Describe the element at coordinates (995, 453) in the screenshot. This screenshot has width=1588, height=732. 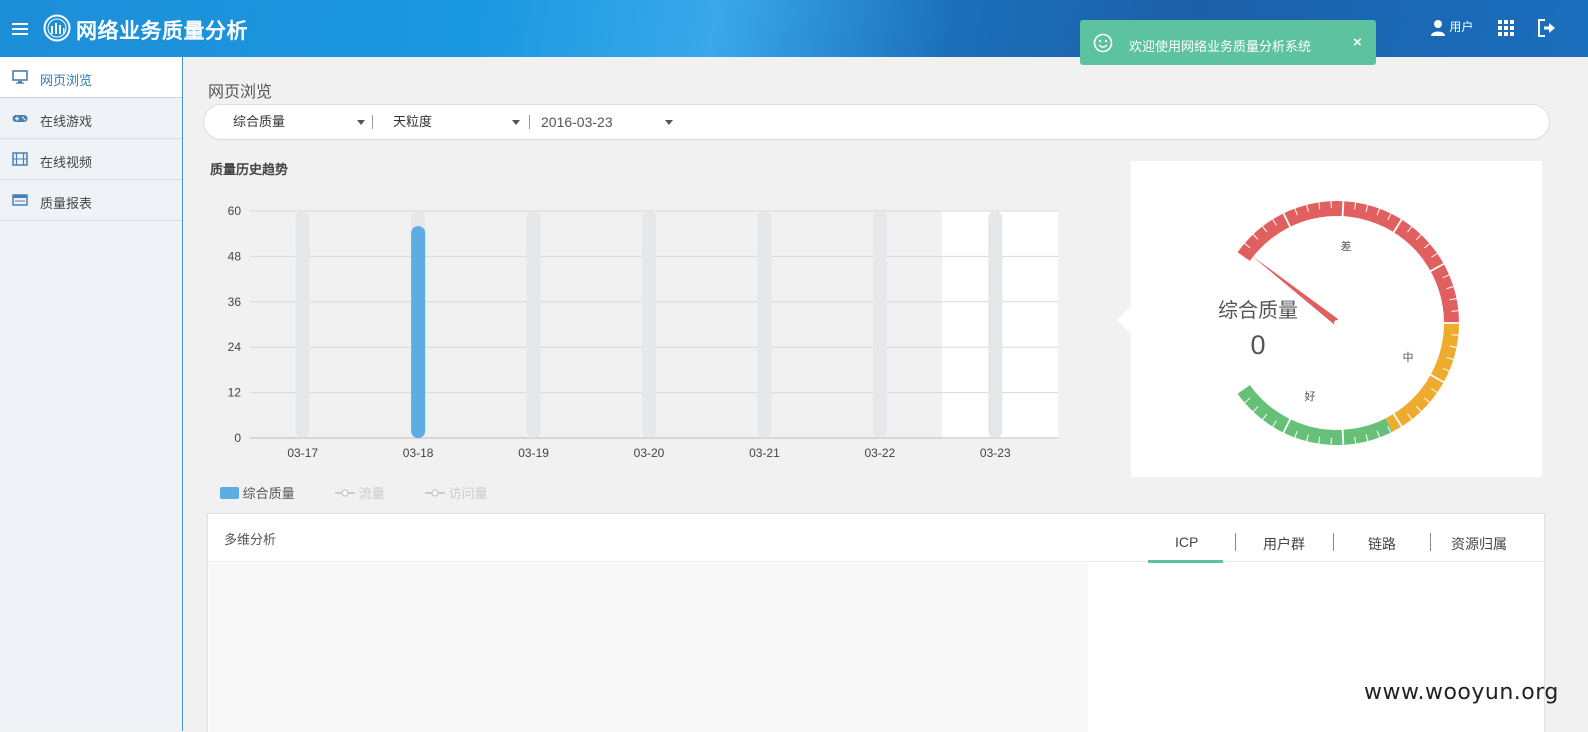
I see `x-tick-label: 03-23` at that location.